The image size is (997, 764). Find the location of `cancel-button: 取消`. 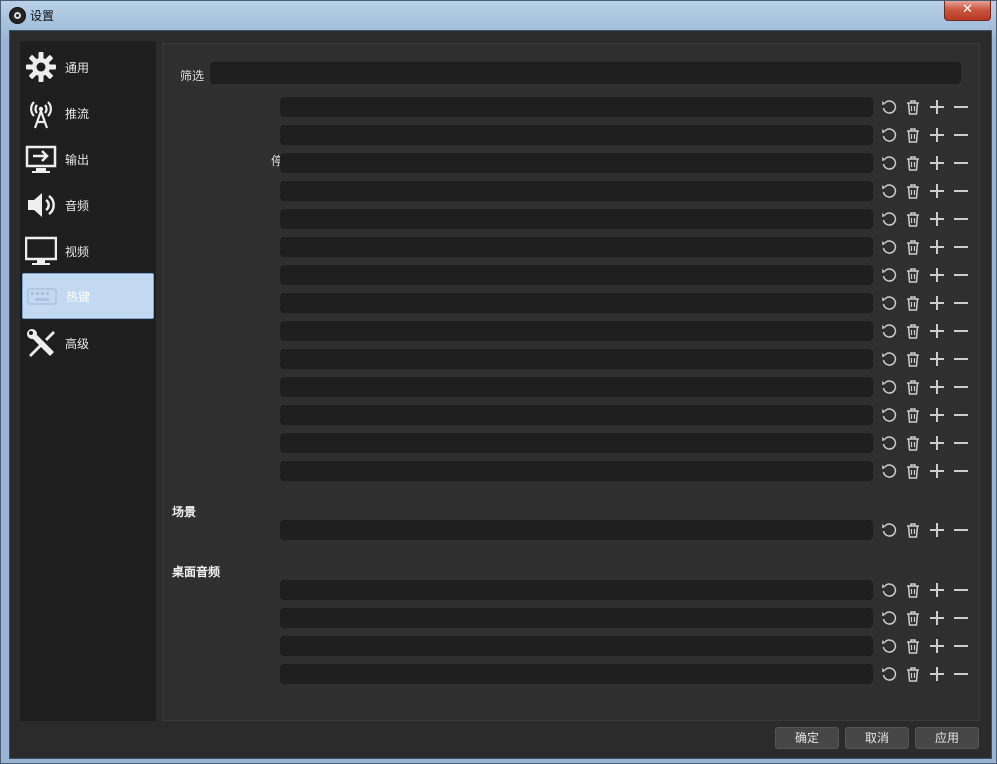

cancel-button: 取消 is located at coordinates (877, 738).